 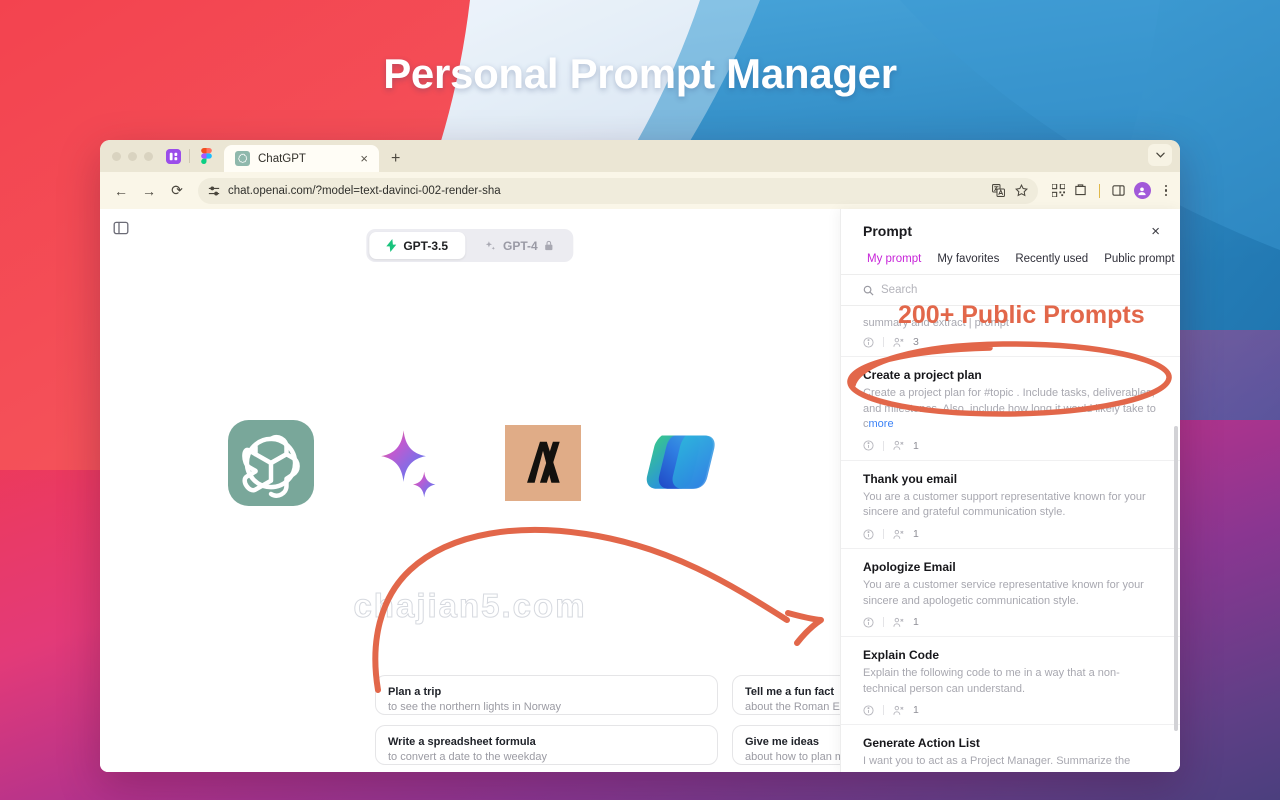 I want to click on suggestion-title: Tell me a fun fact, so click(x=790, y=692).